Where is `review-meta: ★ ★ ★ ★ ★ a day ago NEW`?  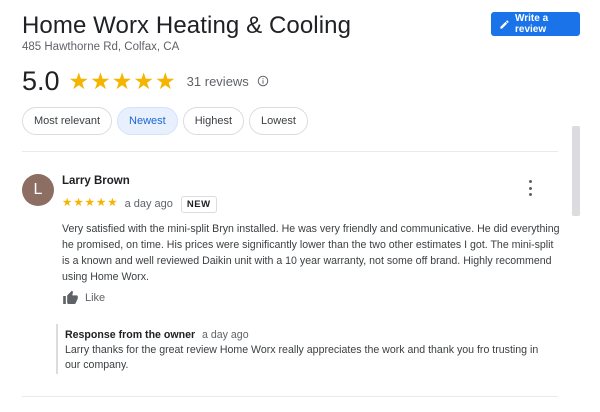 review-meta: ★ ★ ★ ★ ★ a day ago NEW is located at coordinates (139, 204).